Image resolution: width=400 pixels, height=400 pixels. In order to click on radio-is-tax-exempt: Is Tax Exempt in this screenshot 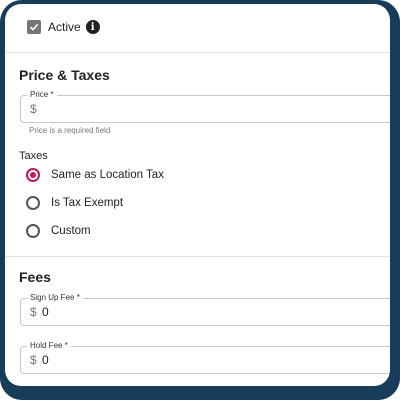, I will do `click(74, 203)`.